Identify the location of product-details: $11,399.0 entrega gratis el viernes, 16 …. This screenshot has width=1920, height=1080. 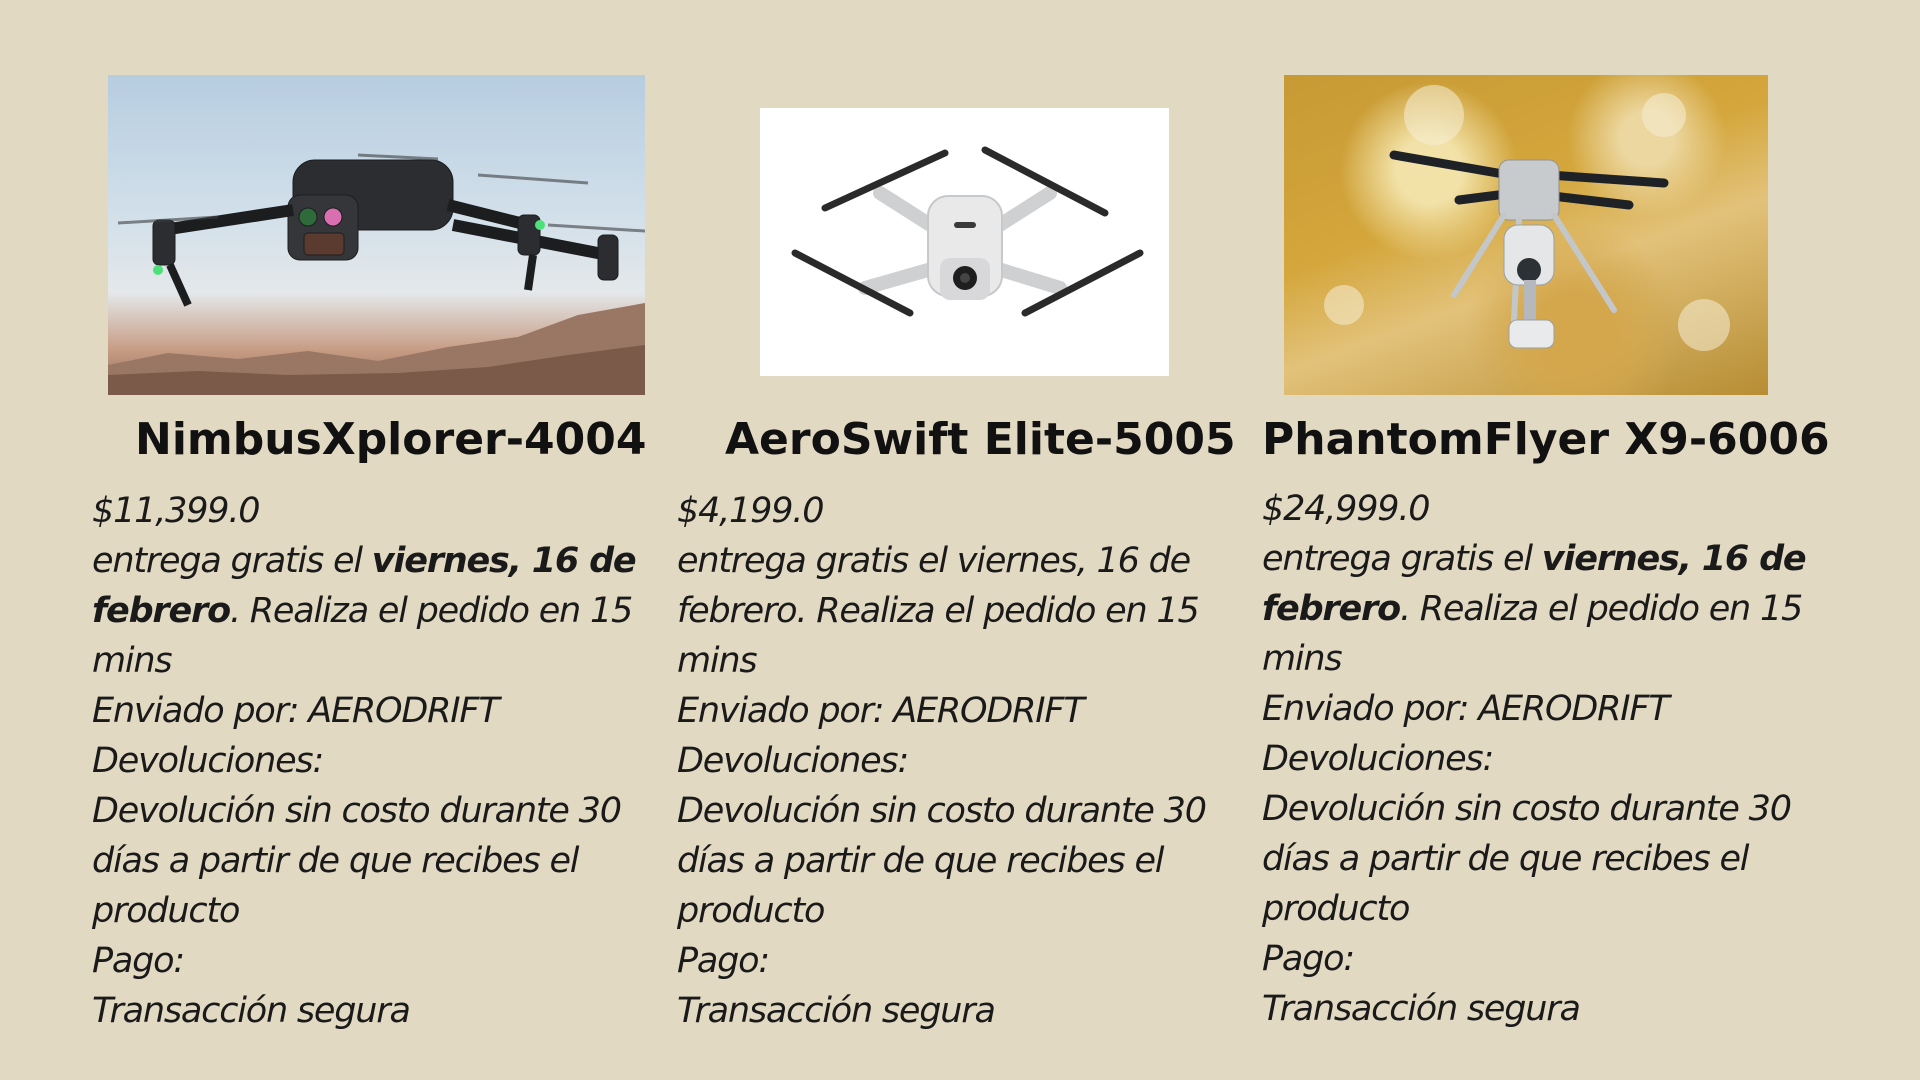
(372, 761).